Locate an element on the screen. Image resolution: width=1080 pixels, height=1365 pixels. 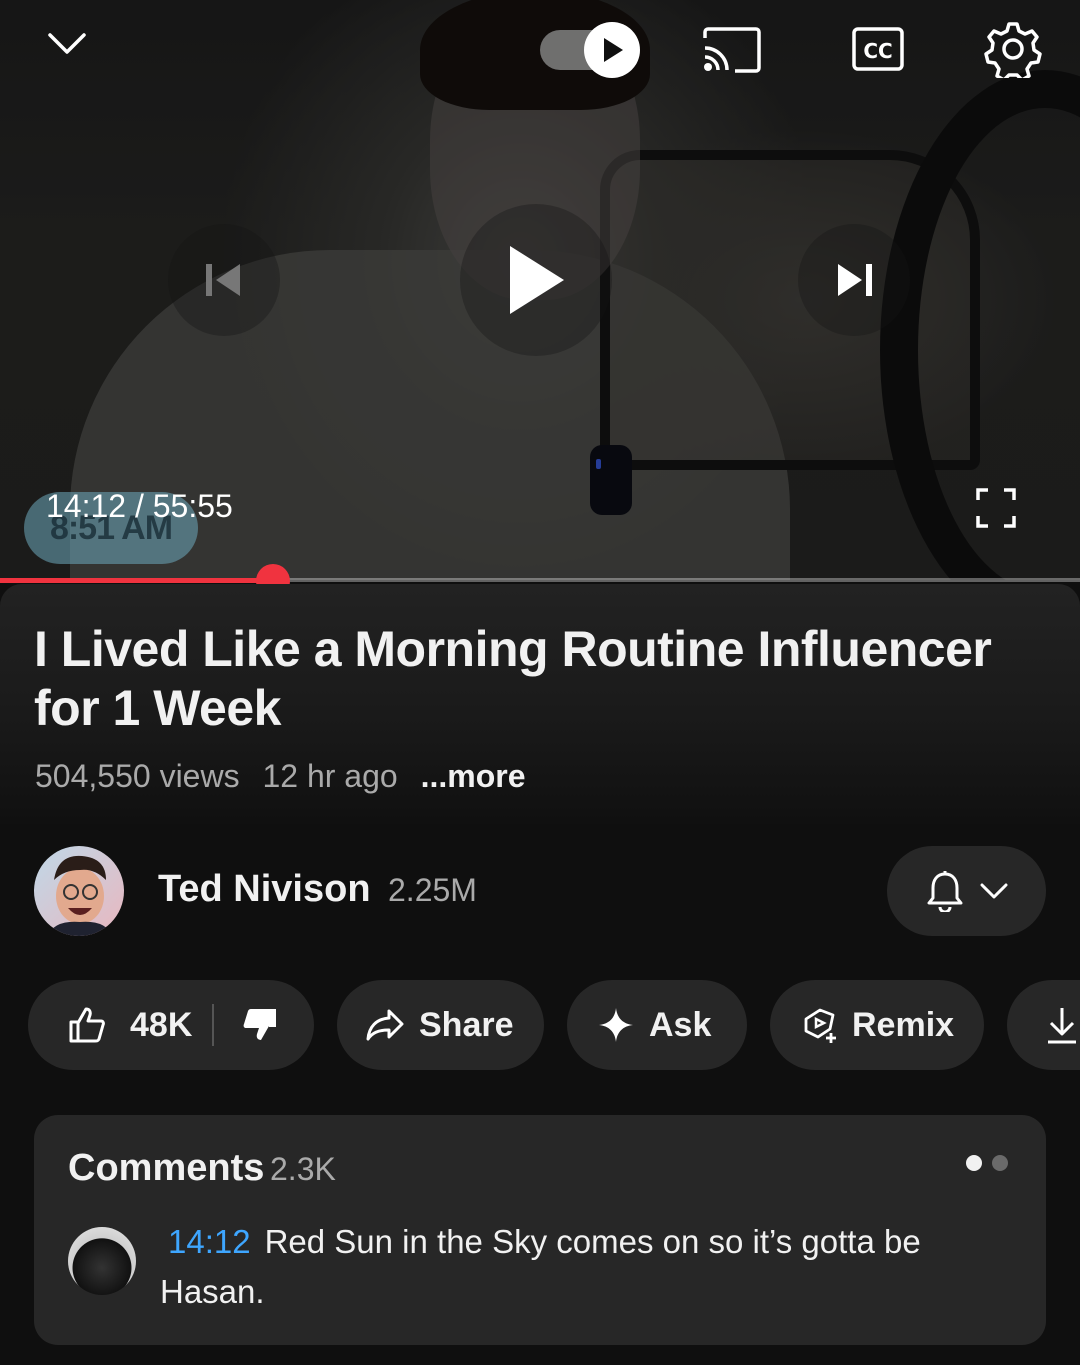
channel-avatar is located at coordinates (79, 891).